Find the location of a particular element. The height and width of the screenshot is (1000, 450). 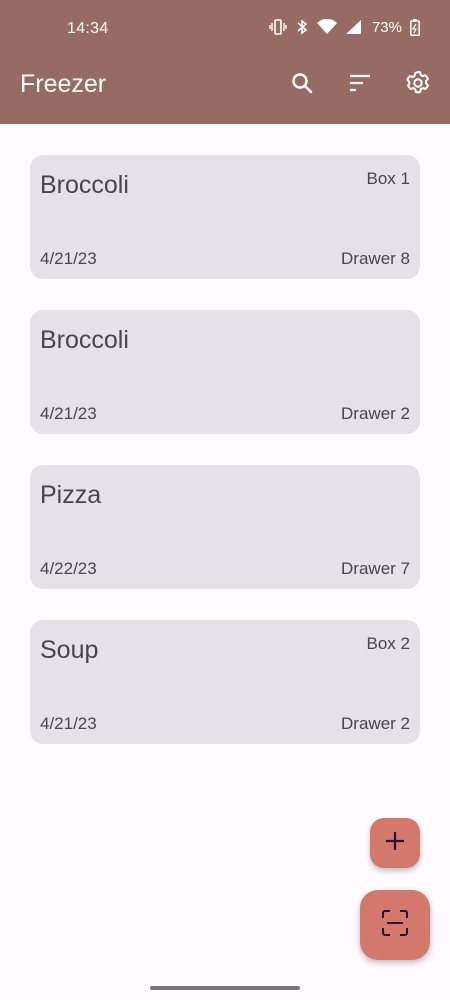

gear-icon is located at coordinates (418, 85).